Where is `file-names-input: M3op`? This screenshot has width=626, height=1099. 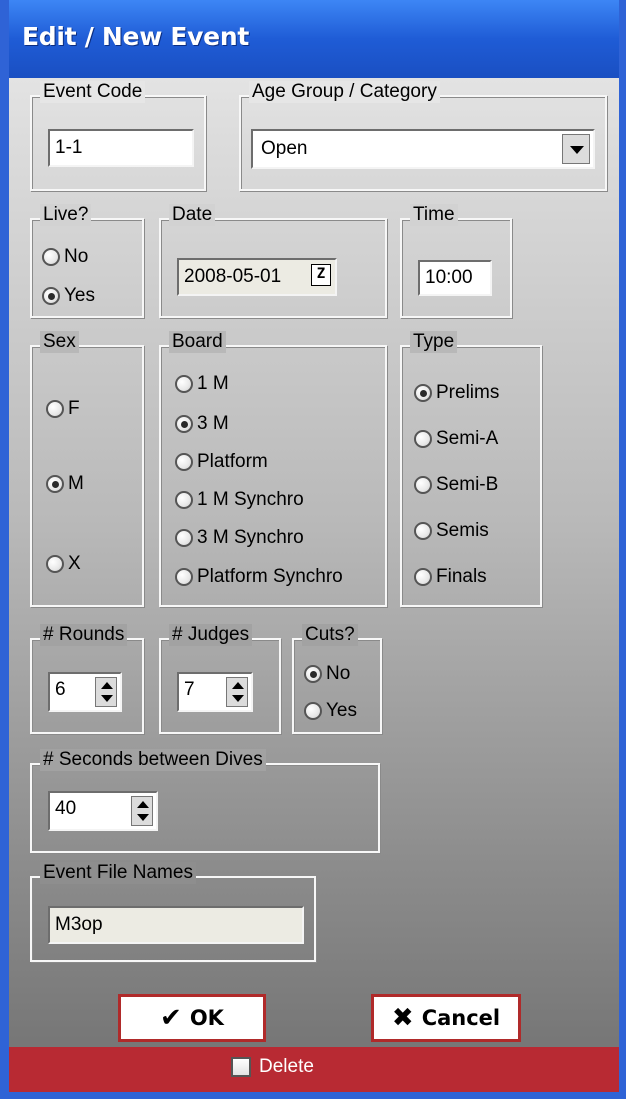 file-names-input: M3op is located at coordinates (176, 925).